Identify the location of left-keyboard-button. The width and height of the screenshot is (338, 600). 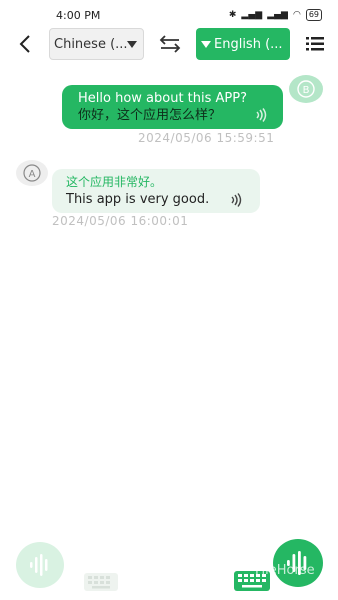
(101, 582).